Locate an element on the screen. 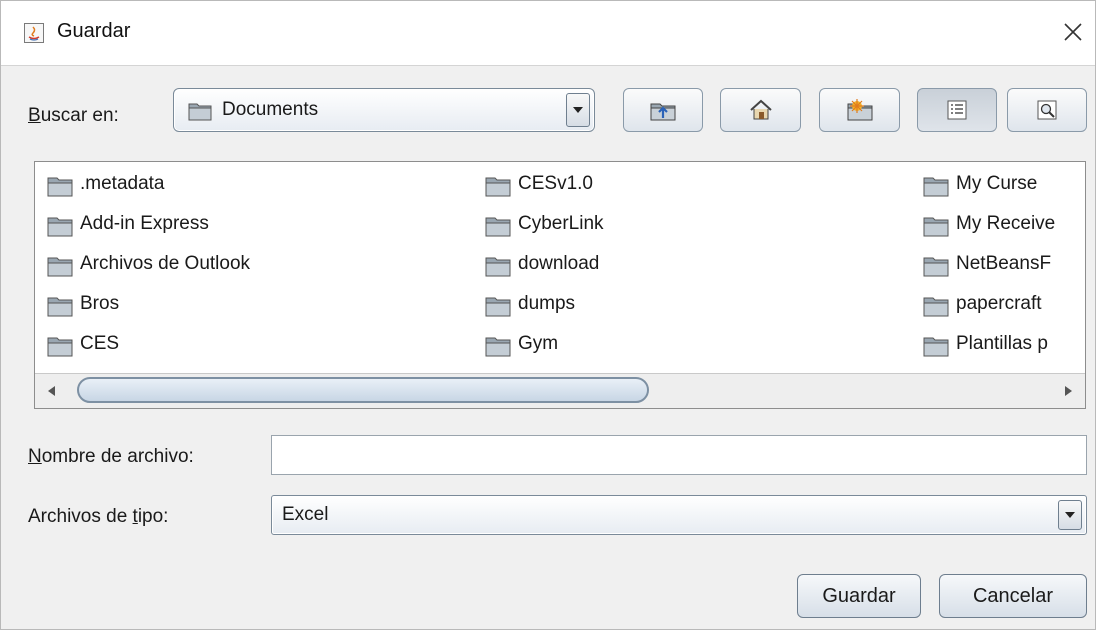 This screenshot has width=1096, height=630. java-app-icon is located at coordinates (34, 33).